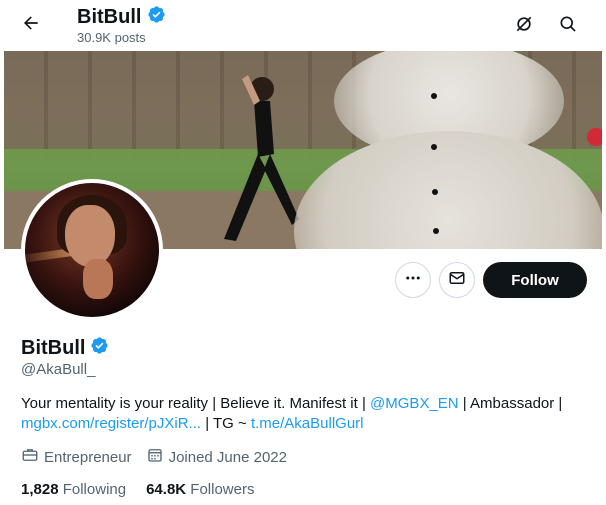 This screenshot has width=606, height=505. Describe the element at coordinates (414, 403) in the screenshot. I see `bio-mention-link: @MGBX_EN` at that location.